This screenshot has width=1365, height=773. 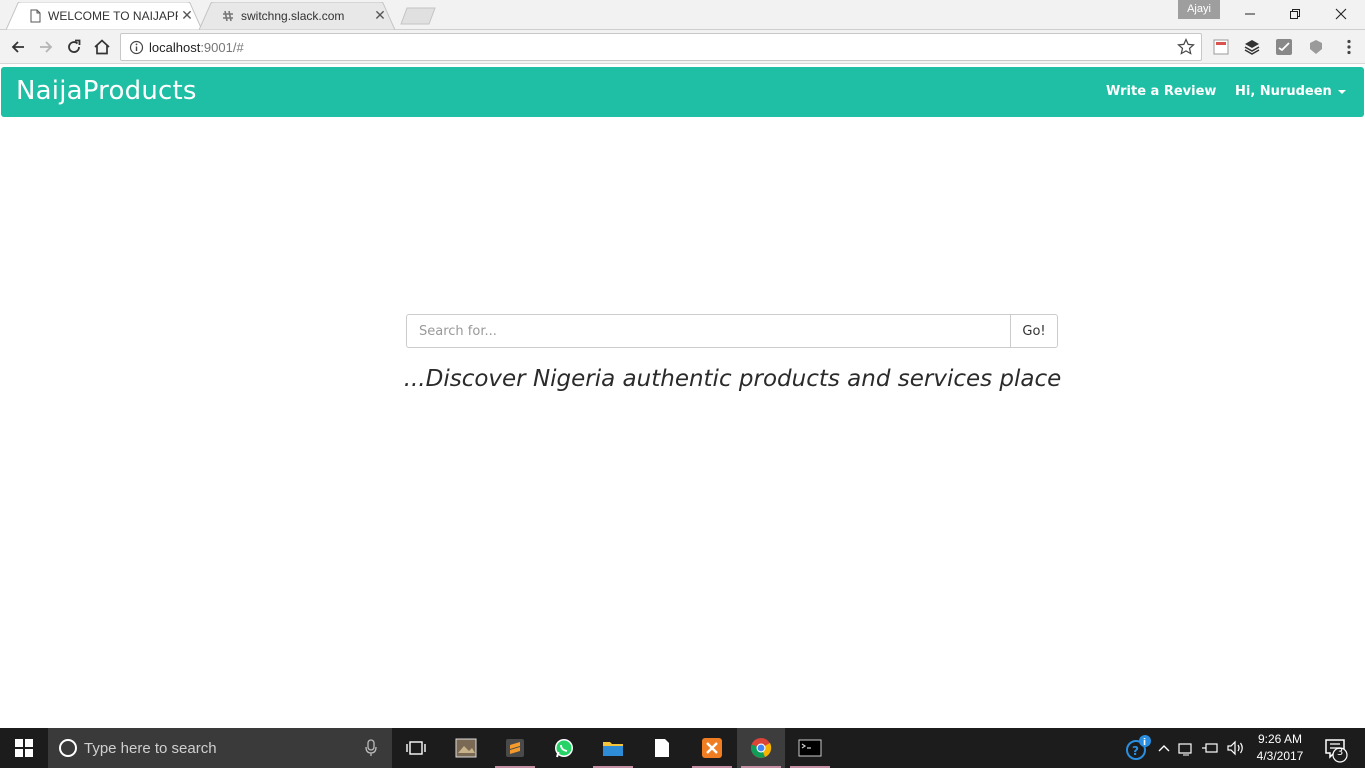 I want to click on back-arrow-icon, so click(x=17, y=47).